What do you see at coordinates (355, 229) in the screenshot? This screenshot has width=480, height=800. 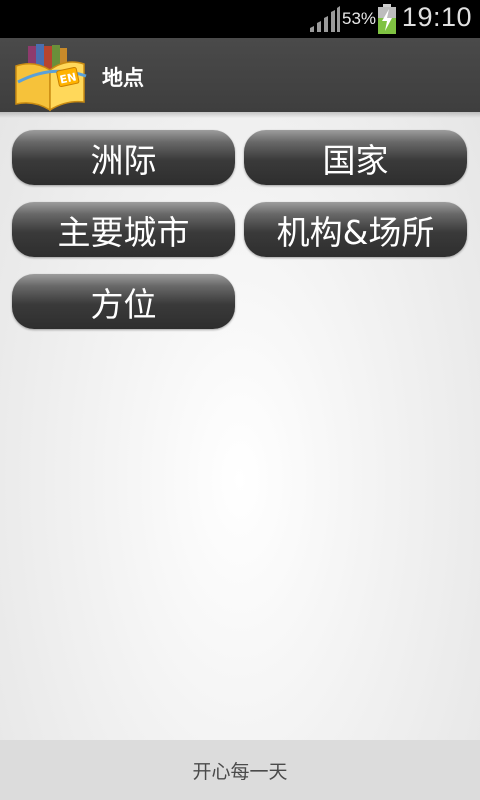 I see `category-button-institutions-places: 机构&场所` at bounding box center [355, 229].